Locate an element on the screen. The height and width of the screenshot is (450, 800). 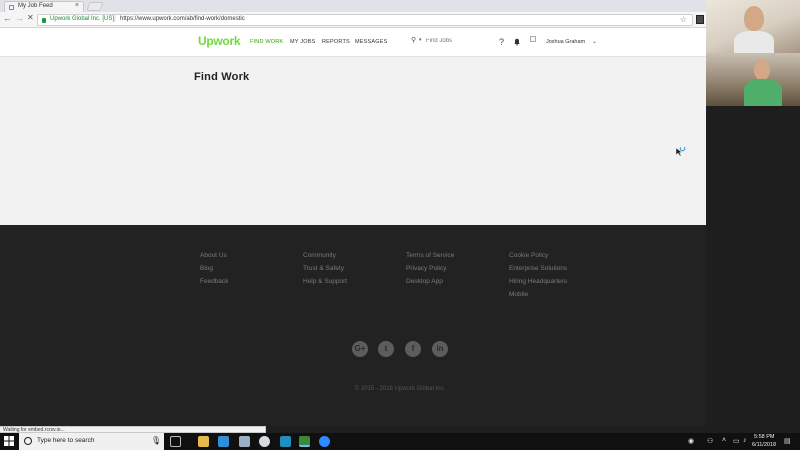
browser-tab-bar: My Job Feed × is located at coordinates (353, 6).